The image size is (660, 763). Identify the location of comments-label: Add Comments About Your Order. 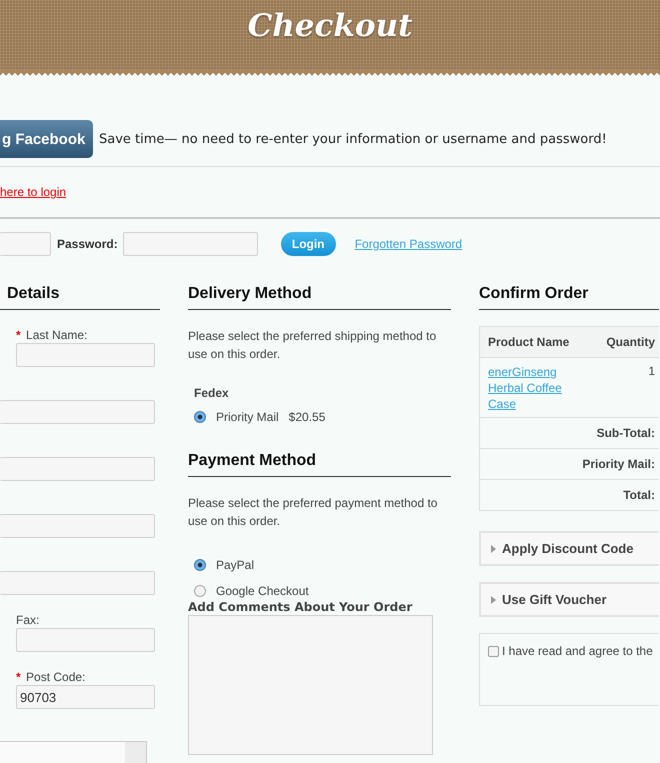
(301, 607).